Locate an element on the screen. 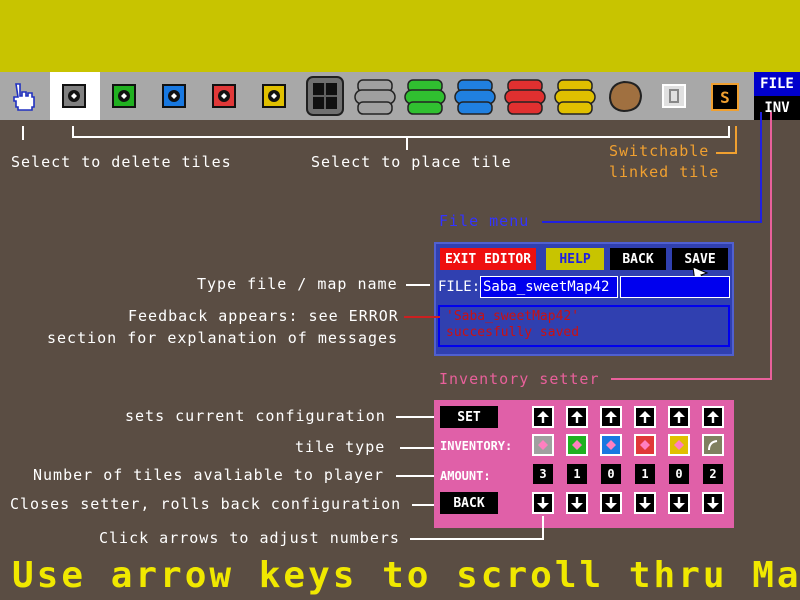 The width and height of the screenshot is (800, 600). tank-yellow-button is located at coordinates (575, 96).